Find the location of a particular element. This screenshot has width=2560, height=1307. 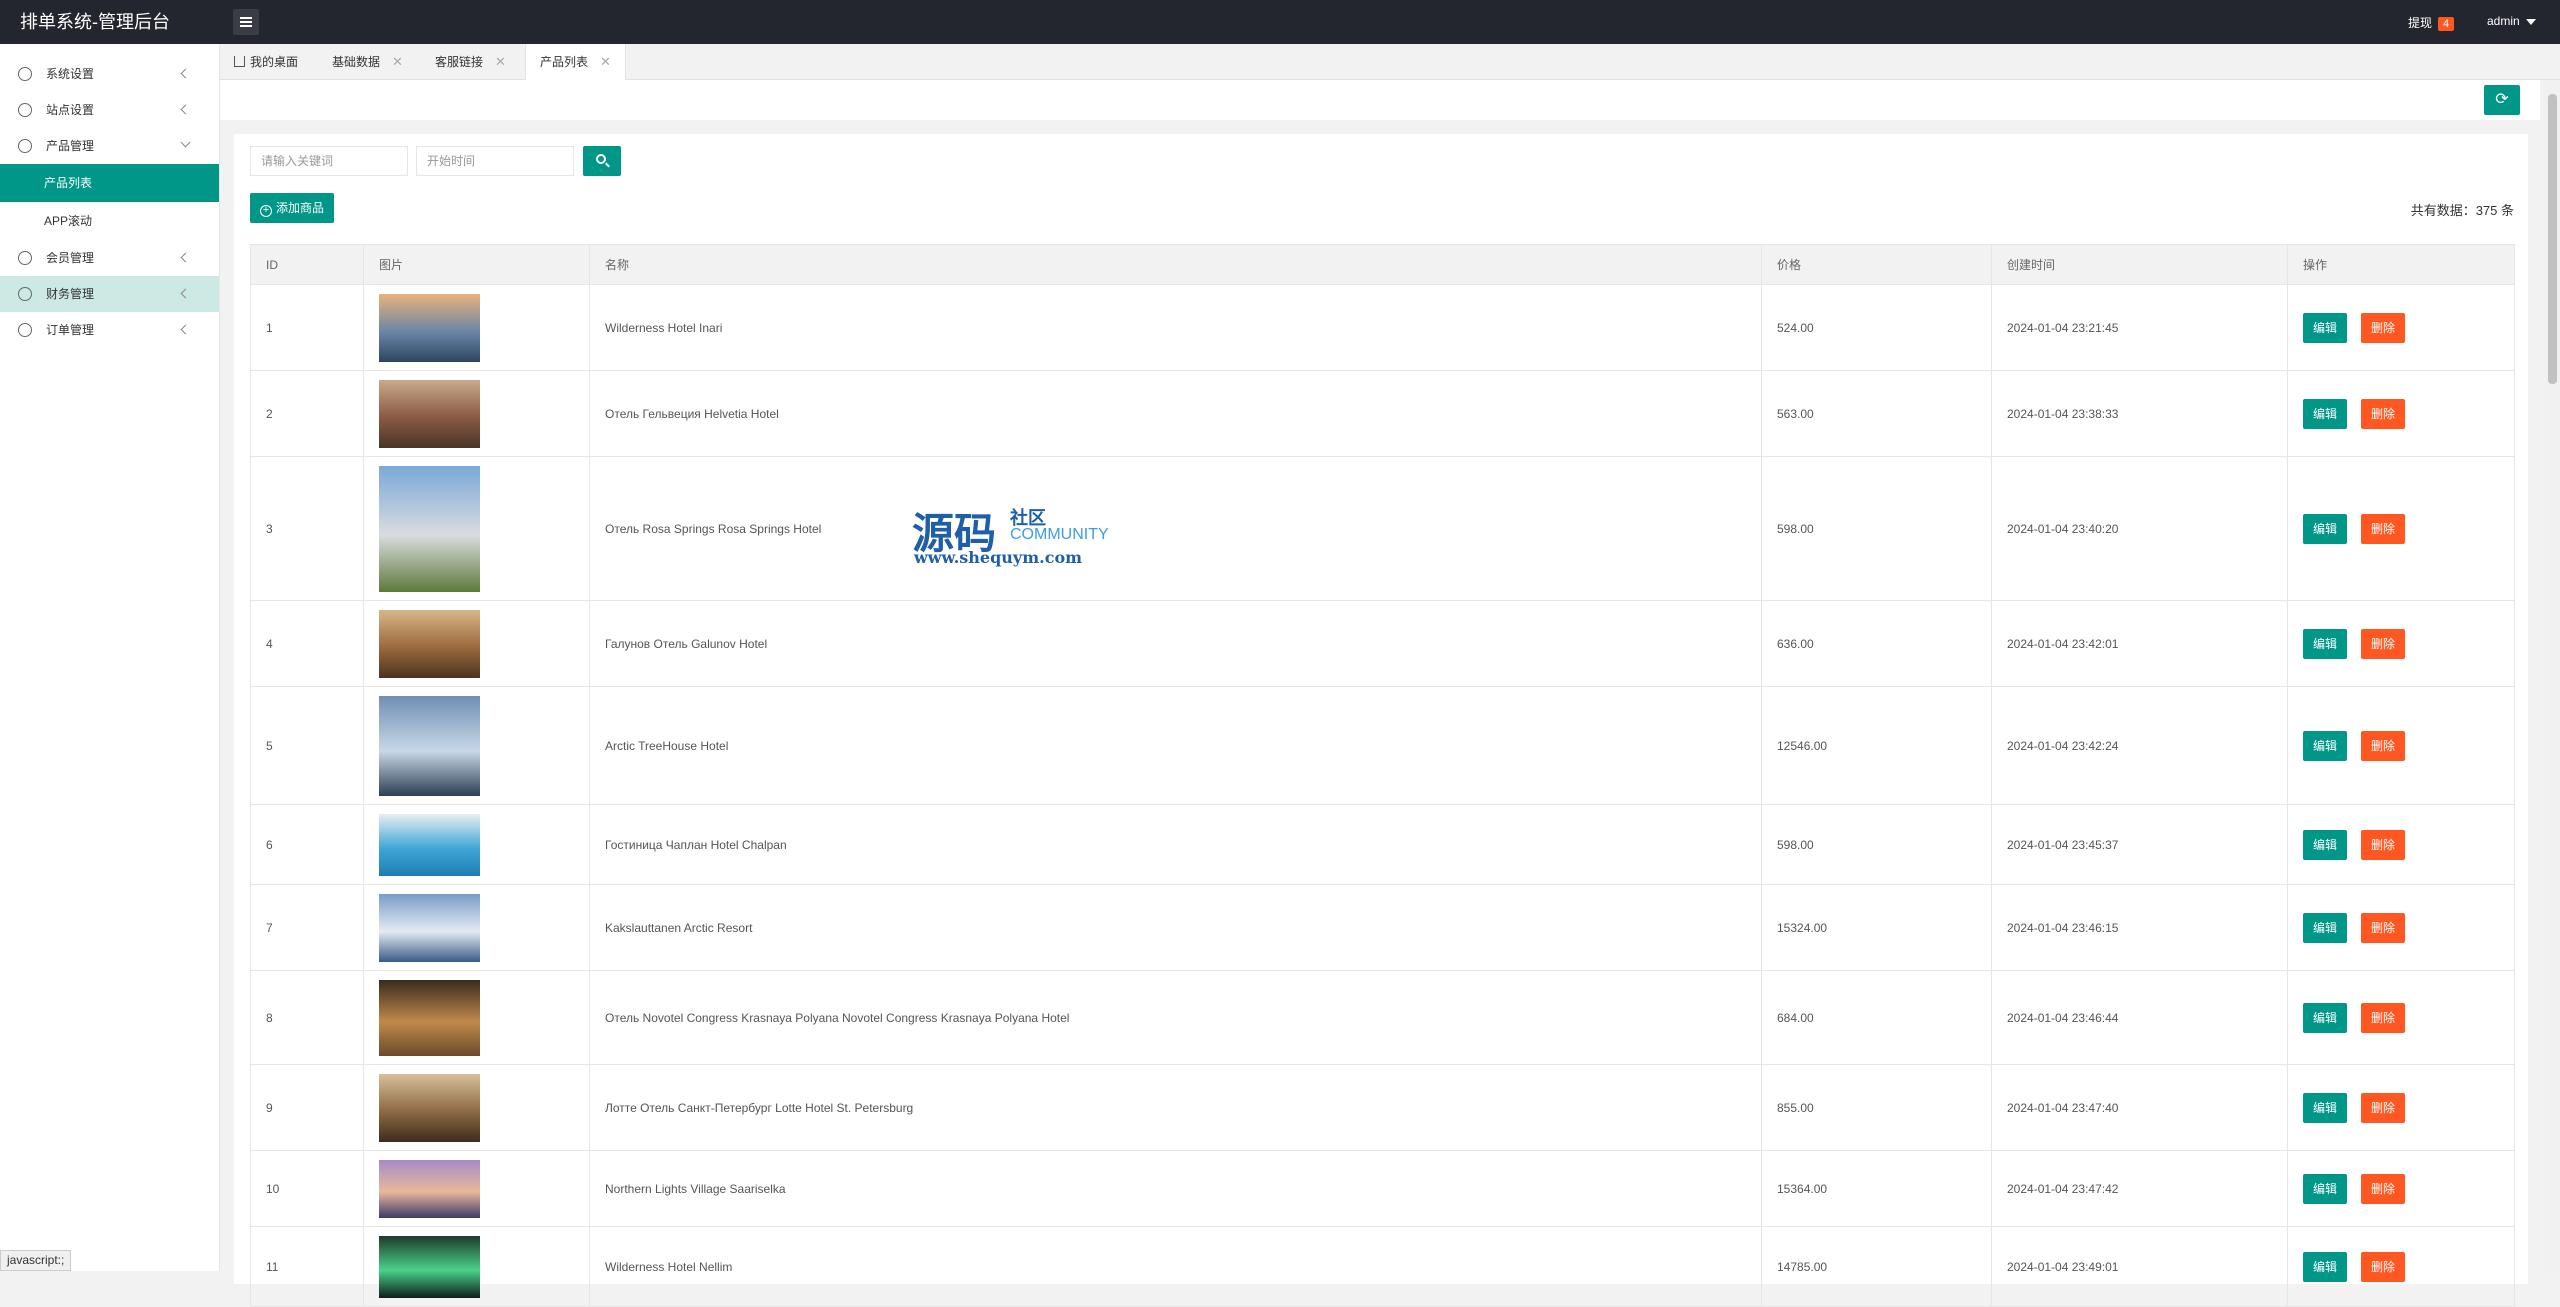

withdraw-link: 提现 4 is located at coordinates (2431, 22).